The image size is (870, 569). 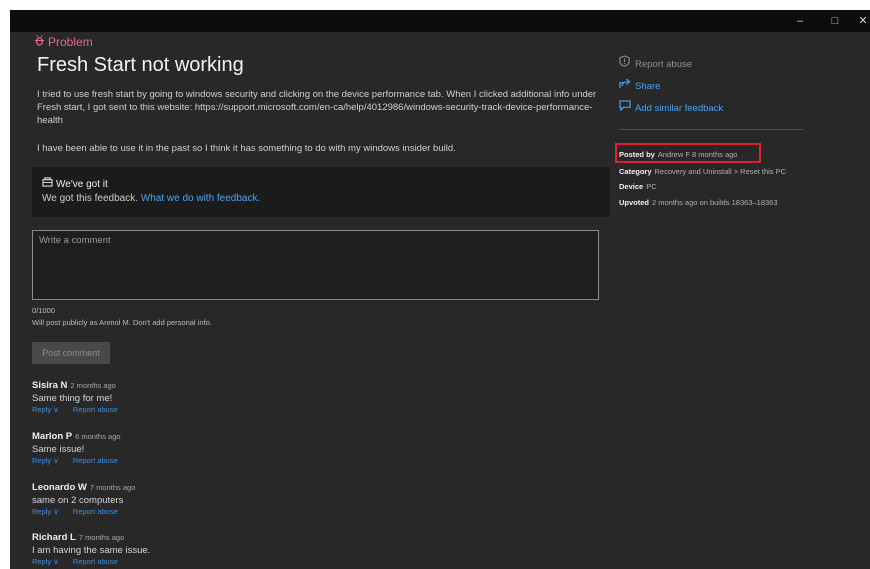 I want to click on share-button: Share, so click(x=639, y=85).